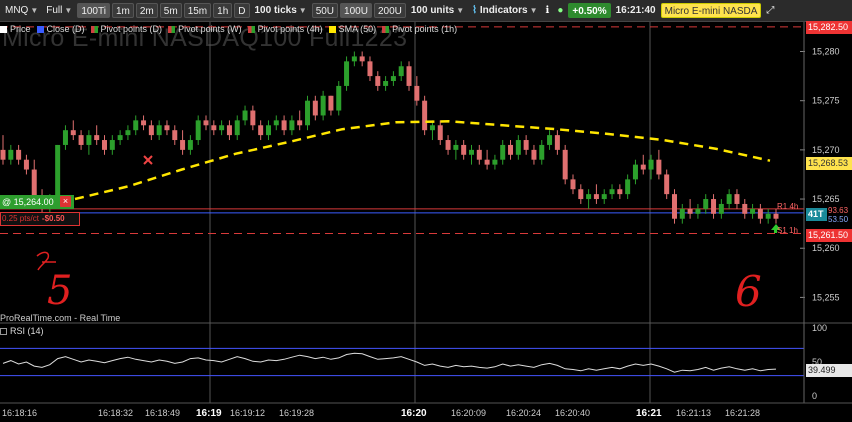 The width and height of the screenshot is (852, 422). Describe the element at coordinates (829, 163) in the screenshot. I see `sma-price-tag: 15,268.53` at that location.